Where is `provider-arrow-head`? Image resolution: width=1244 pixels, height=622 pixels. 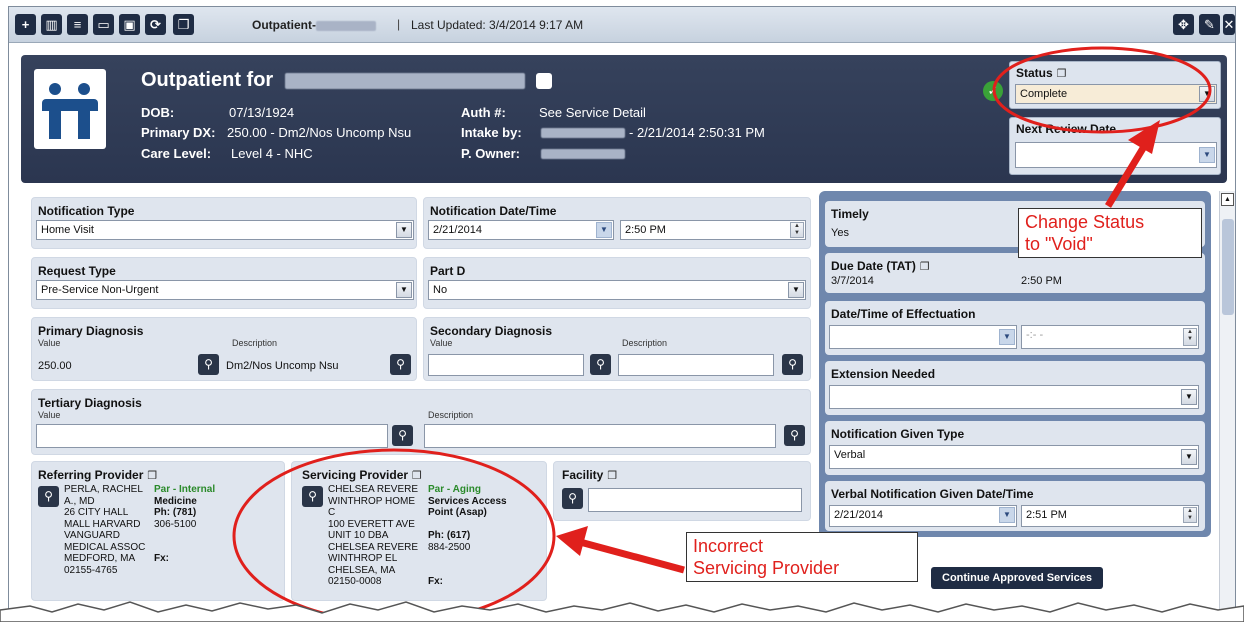 provider-arrow-head is located at coordinates (572, 541).